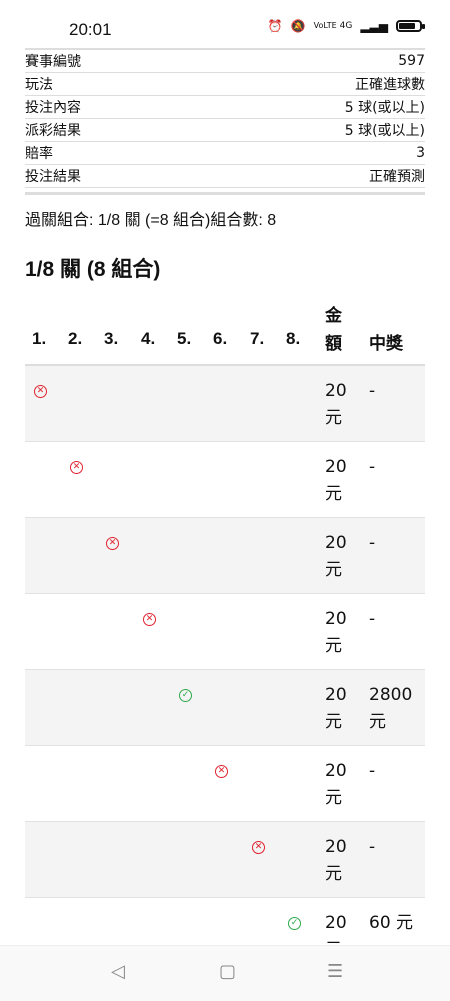  What do you see at coordinates (118, 971) in the screenshot?
I see `back-icon: ◁` at bounding box center [118, 971].